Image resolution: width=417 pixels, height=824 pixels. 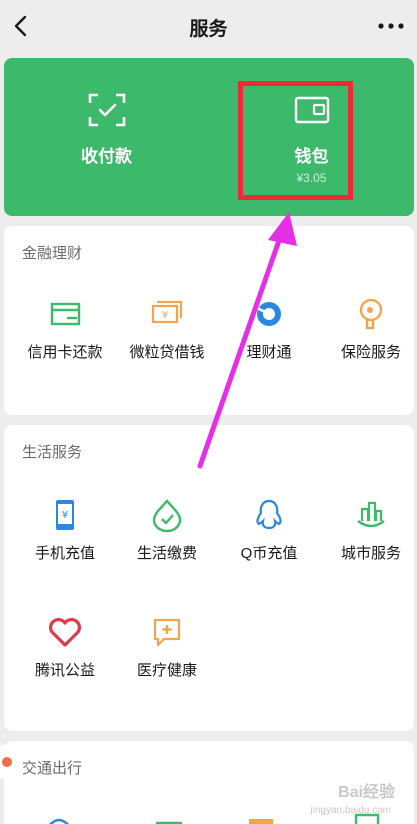 What do you see at coordinates (106, 156) in the screenshot?
I see `pay-receive-label: 收付款` at bounding box center [106, 156].